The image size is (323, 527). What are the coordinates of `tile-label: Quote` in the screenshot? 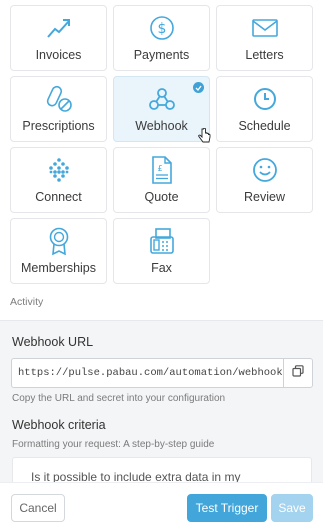 It's located at (161, 197).